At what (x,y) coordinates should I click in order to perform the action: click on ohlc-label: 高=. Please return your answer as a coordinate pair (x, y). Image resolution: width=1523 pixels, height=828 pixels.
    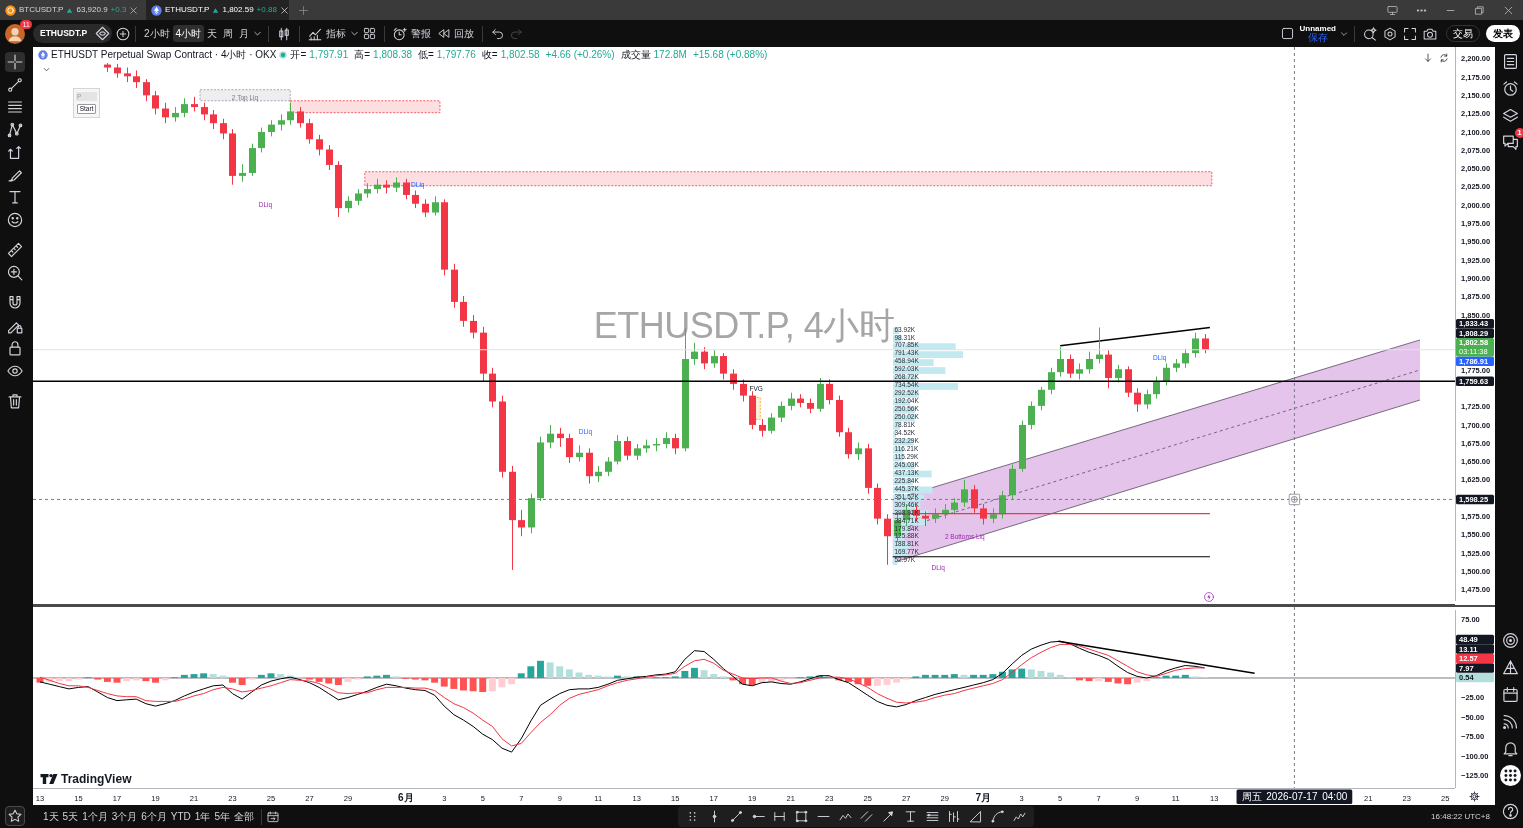
    Looking at the image, I should click on (362, 55).